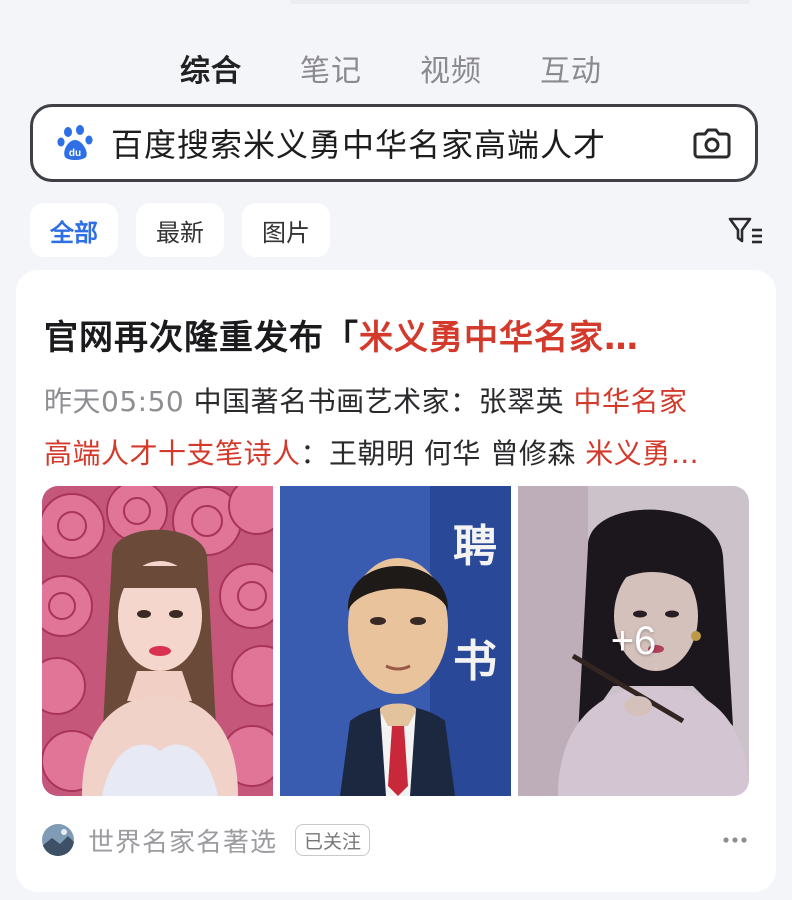  Describe the element at coordinates (331, 68) in the screenshot. I see `tab-notes: 笔记` at that location.